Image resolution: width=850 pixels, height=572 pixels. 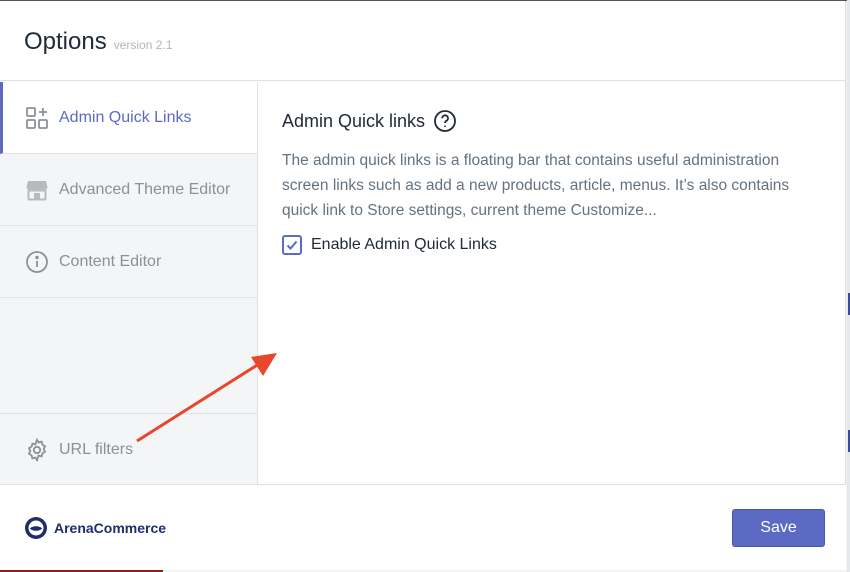 I want to click on arenacommerce-logo-icon, so click(x=36, y=528).